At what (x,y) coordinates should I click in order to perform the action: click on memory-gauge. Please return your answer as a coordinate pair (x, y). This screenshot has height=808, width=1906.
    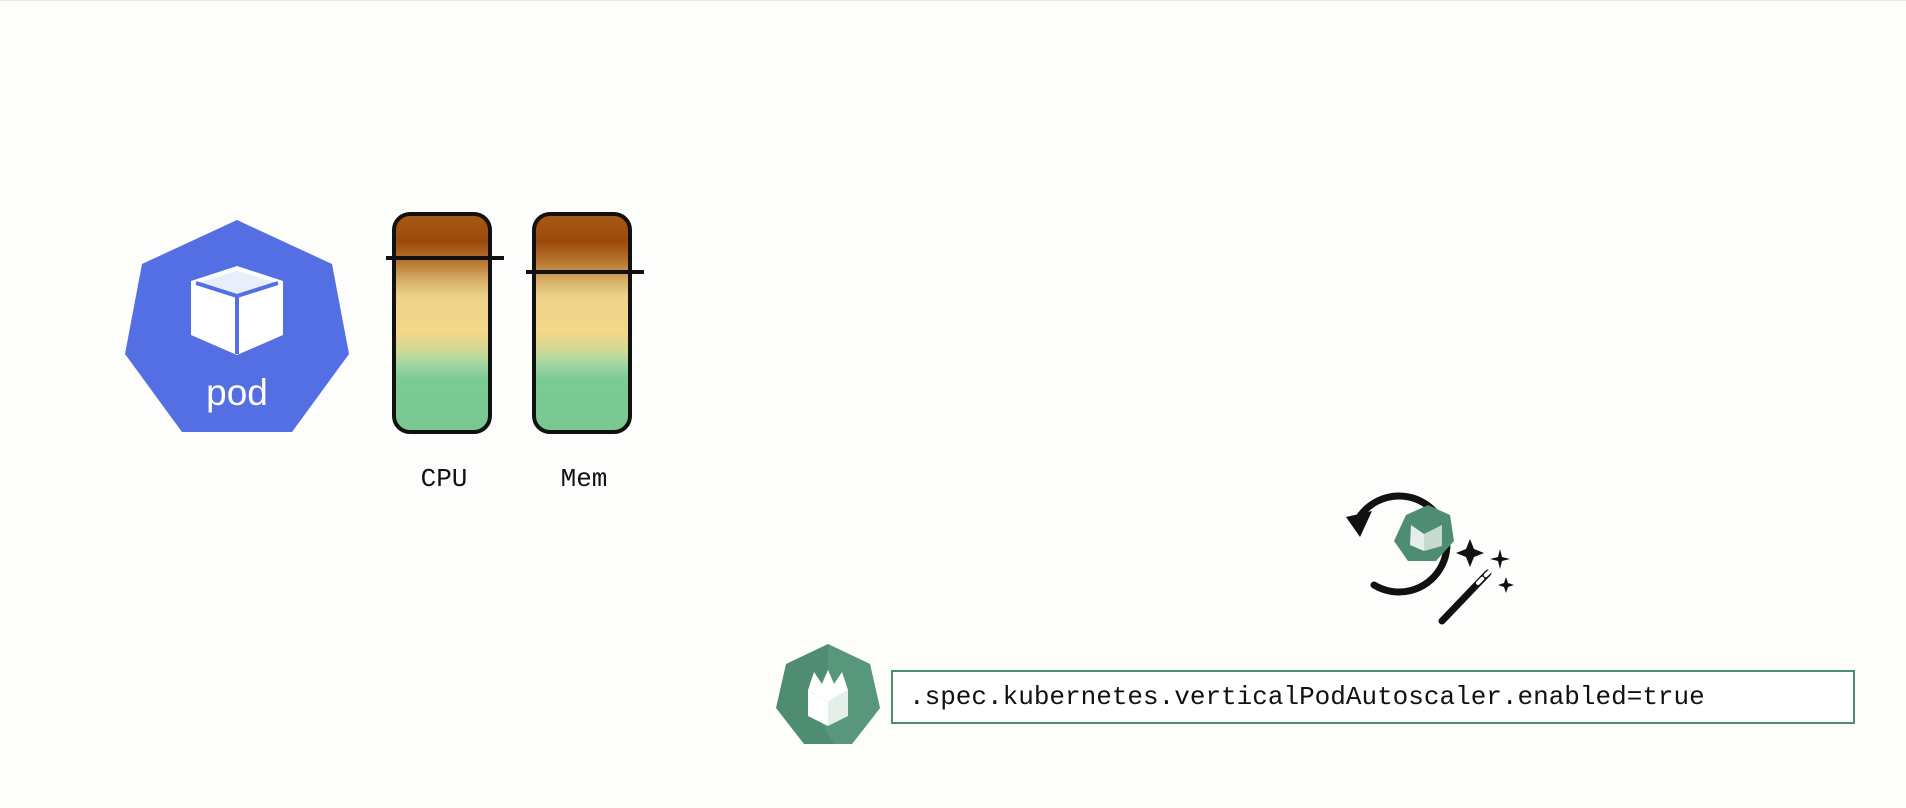
    Looking at the image, I should click on (582, 323).